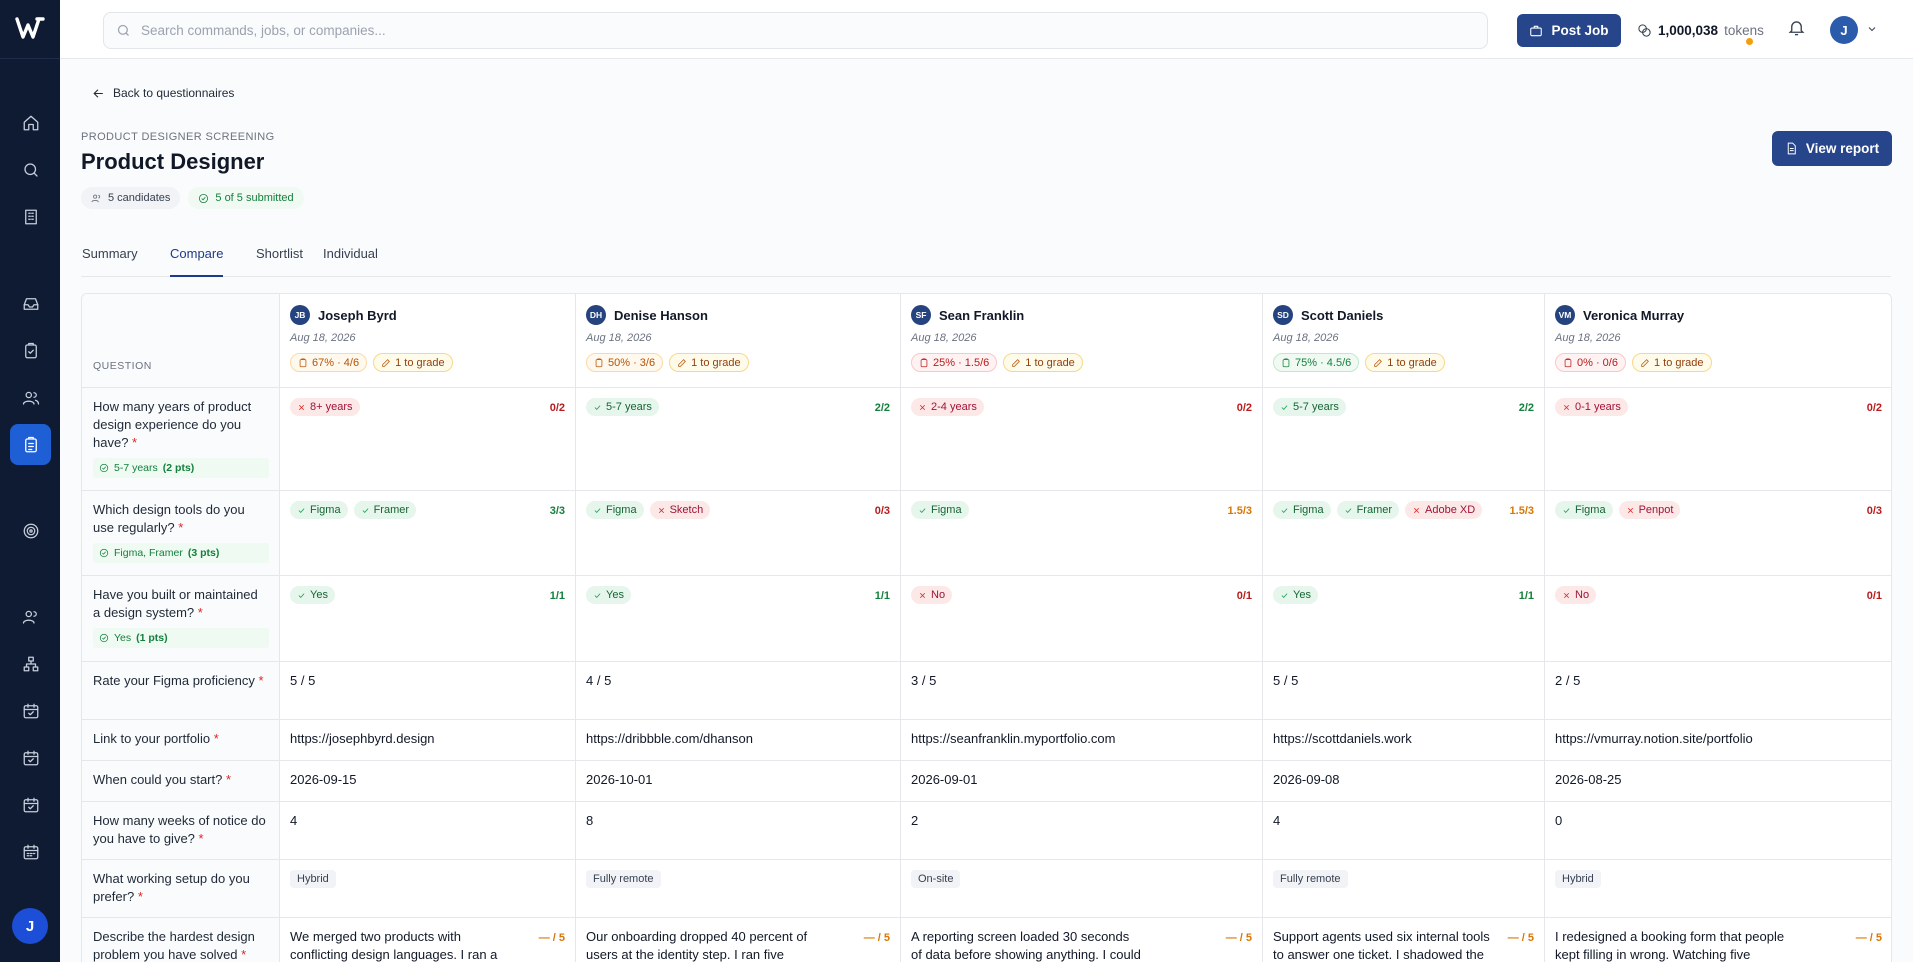  What do you see at coordinates (323, 779) in the screenshot?
I see `answer-text: 2026-09-15` at bounding box center [323, 779].